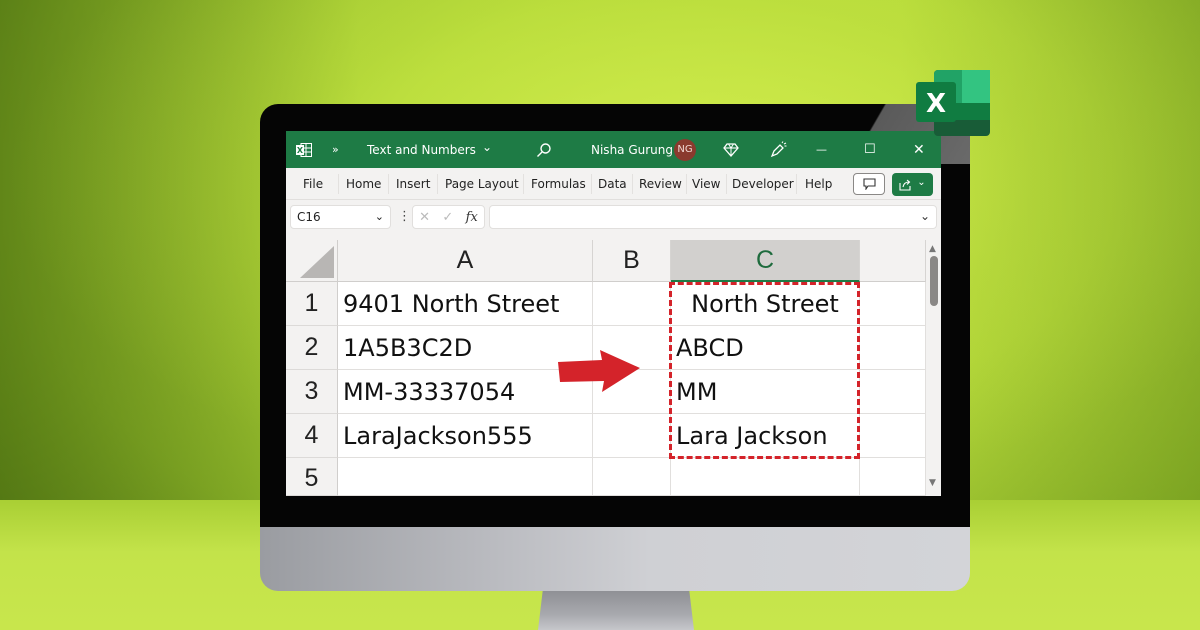 This screenshot has height=630, width=1200. I want to click on cell-a4: LaraJackson555, so click(465, 436).